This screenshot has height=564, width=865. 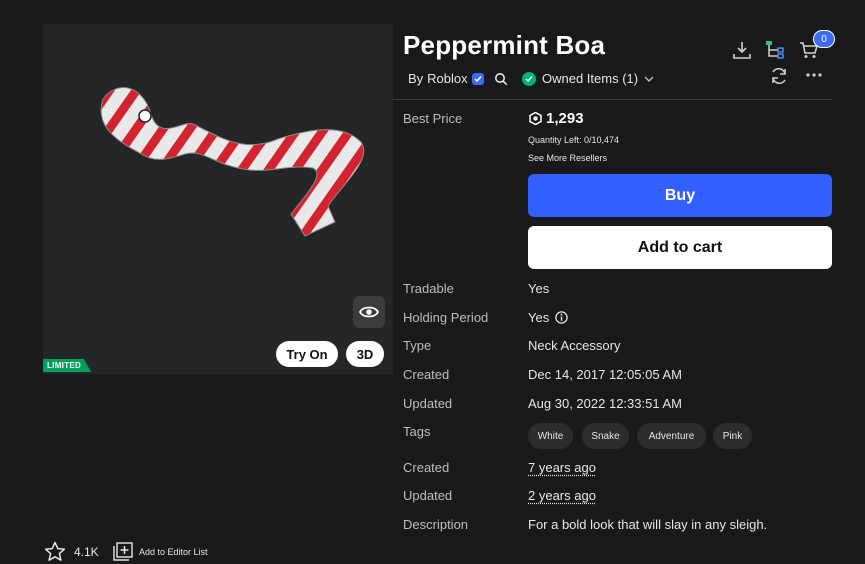 What do you see at coordinates (365, 354) in the screenshot?
I see `view-3d-button: 3D` at bounding box center [365, 354].